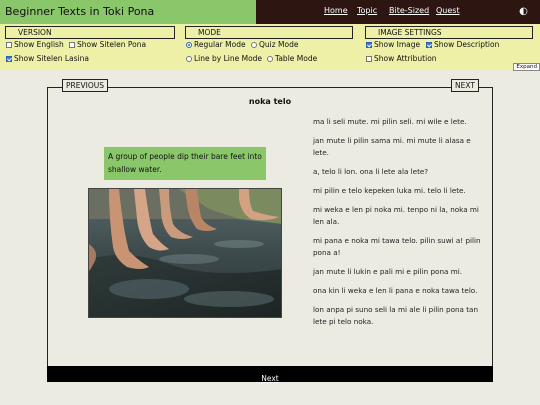 This screenshot has height=405, width=540. I want to click on main-nav: Home Topic Bite-Sized Quest ◐, so click(398, 12).